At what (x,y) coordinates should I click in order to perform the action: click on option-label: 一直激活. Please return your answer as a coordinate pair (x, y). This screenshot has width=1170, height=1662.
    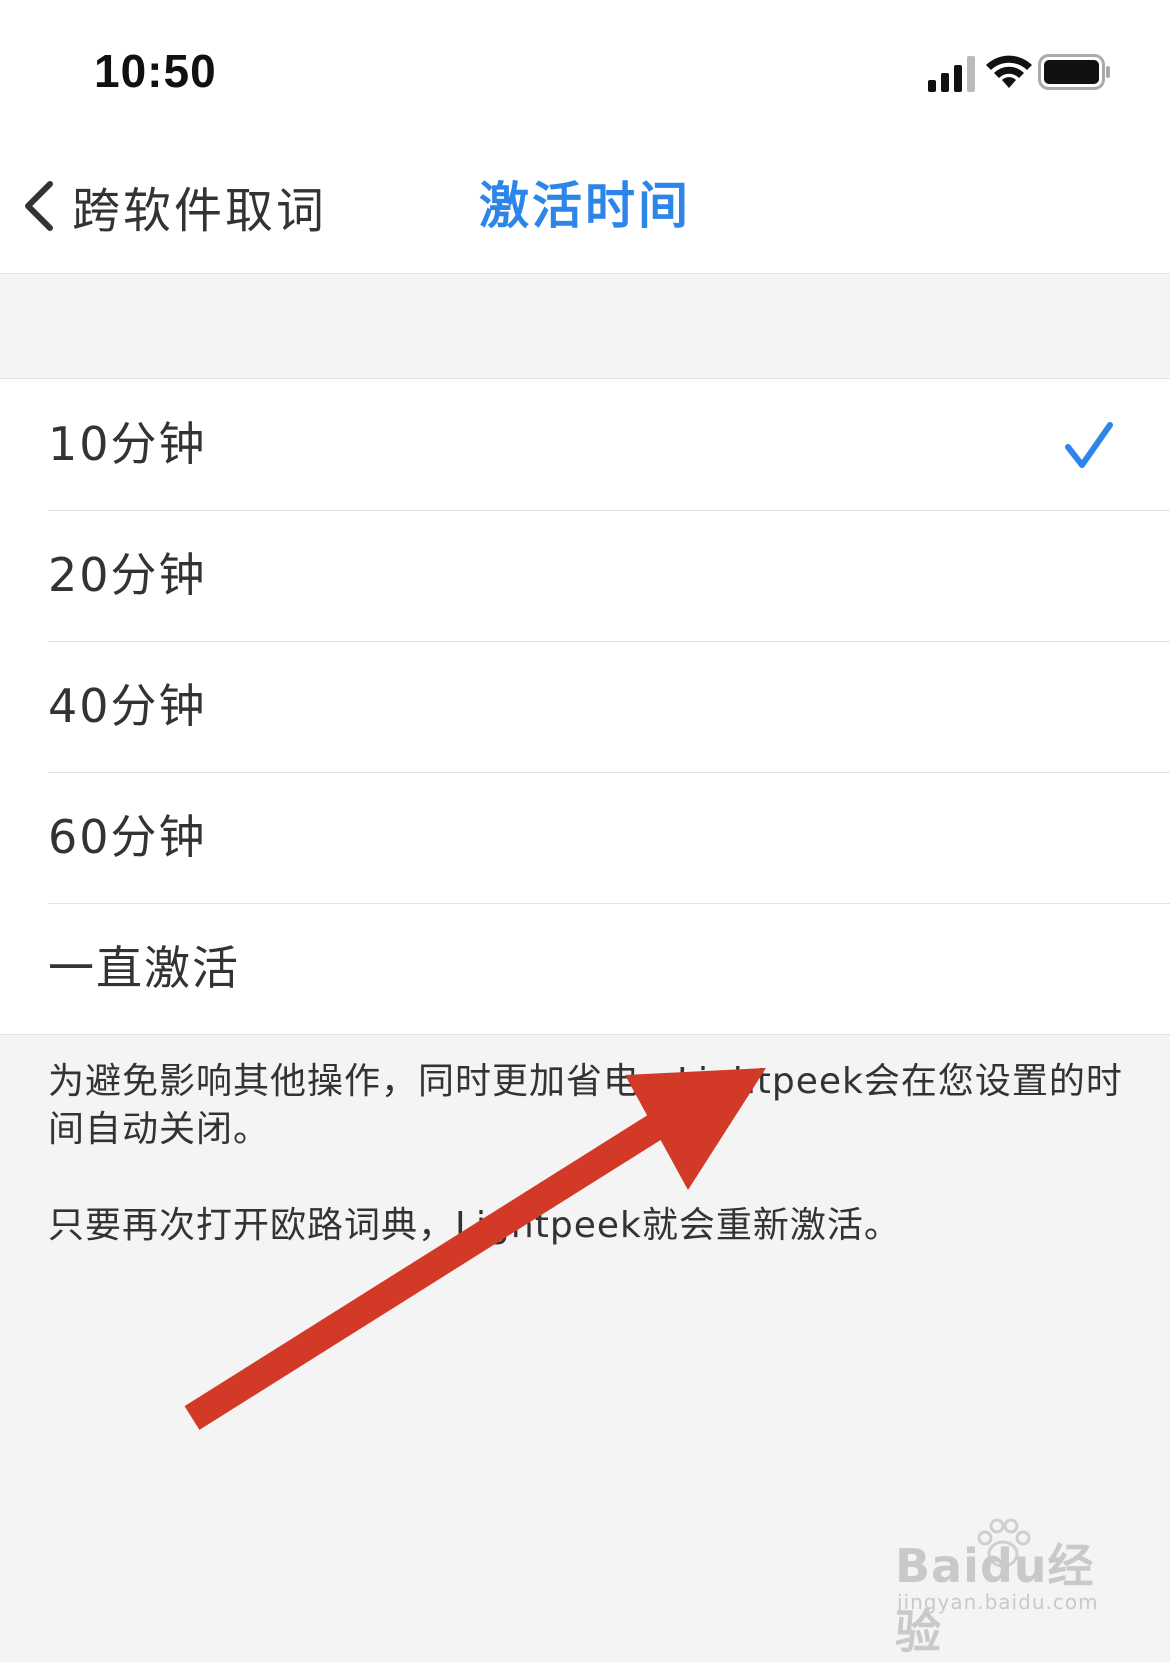
    Looking at the image, I should click on (144, 968).